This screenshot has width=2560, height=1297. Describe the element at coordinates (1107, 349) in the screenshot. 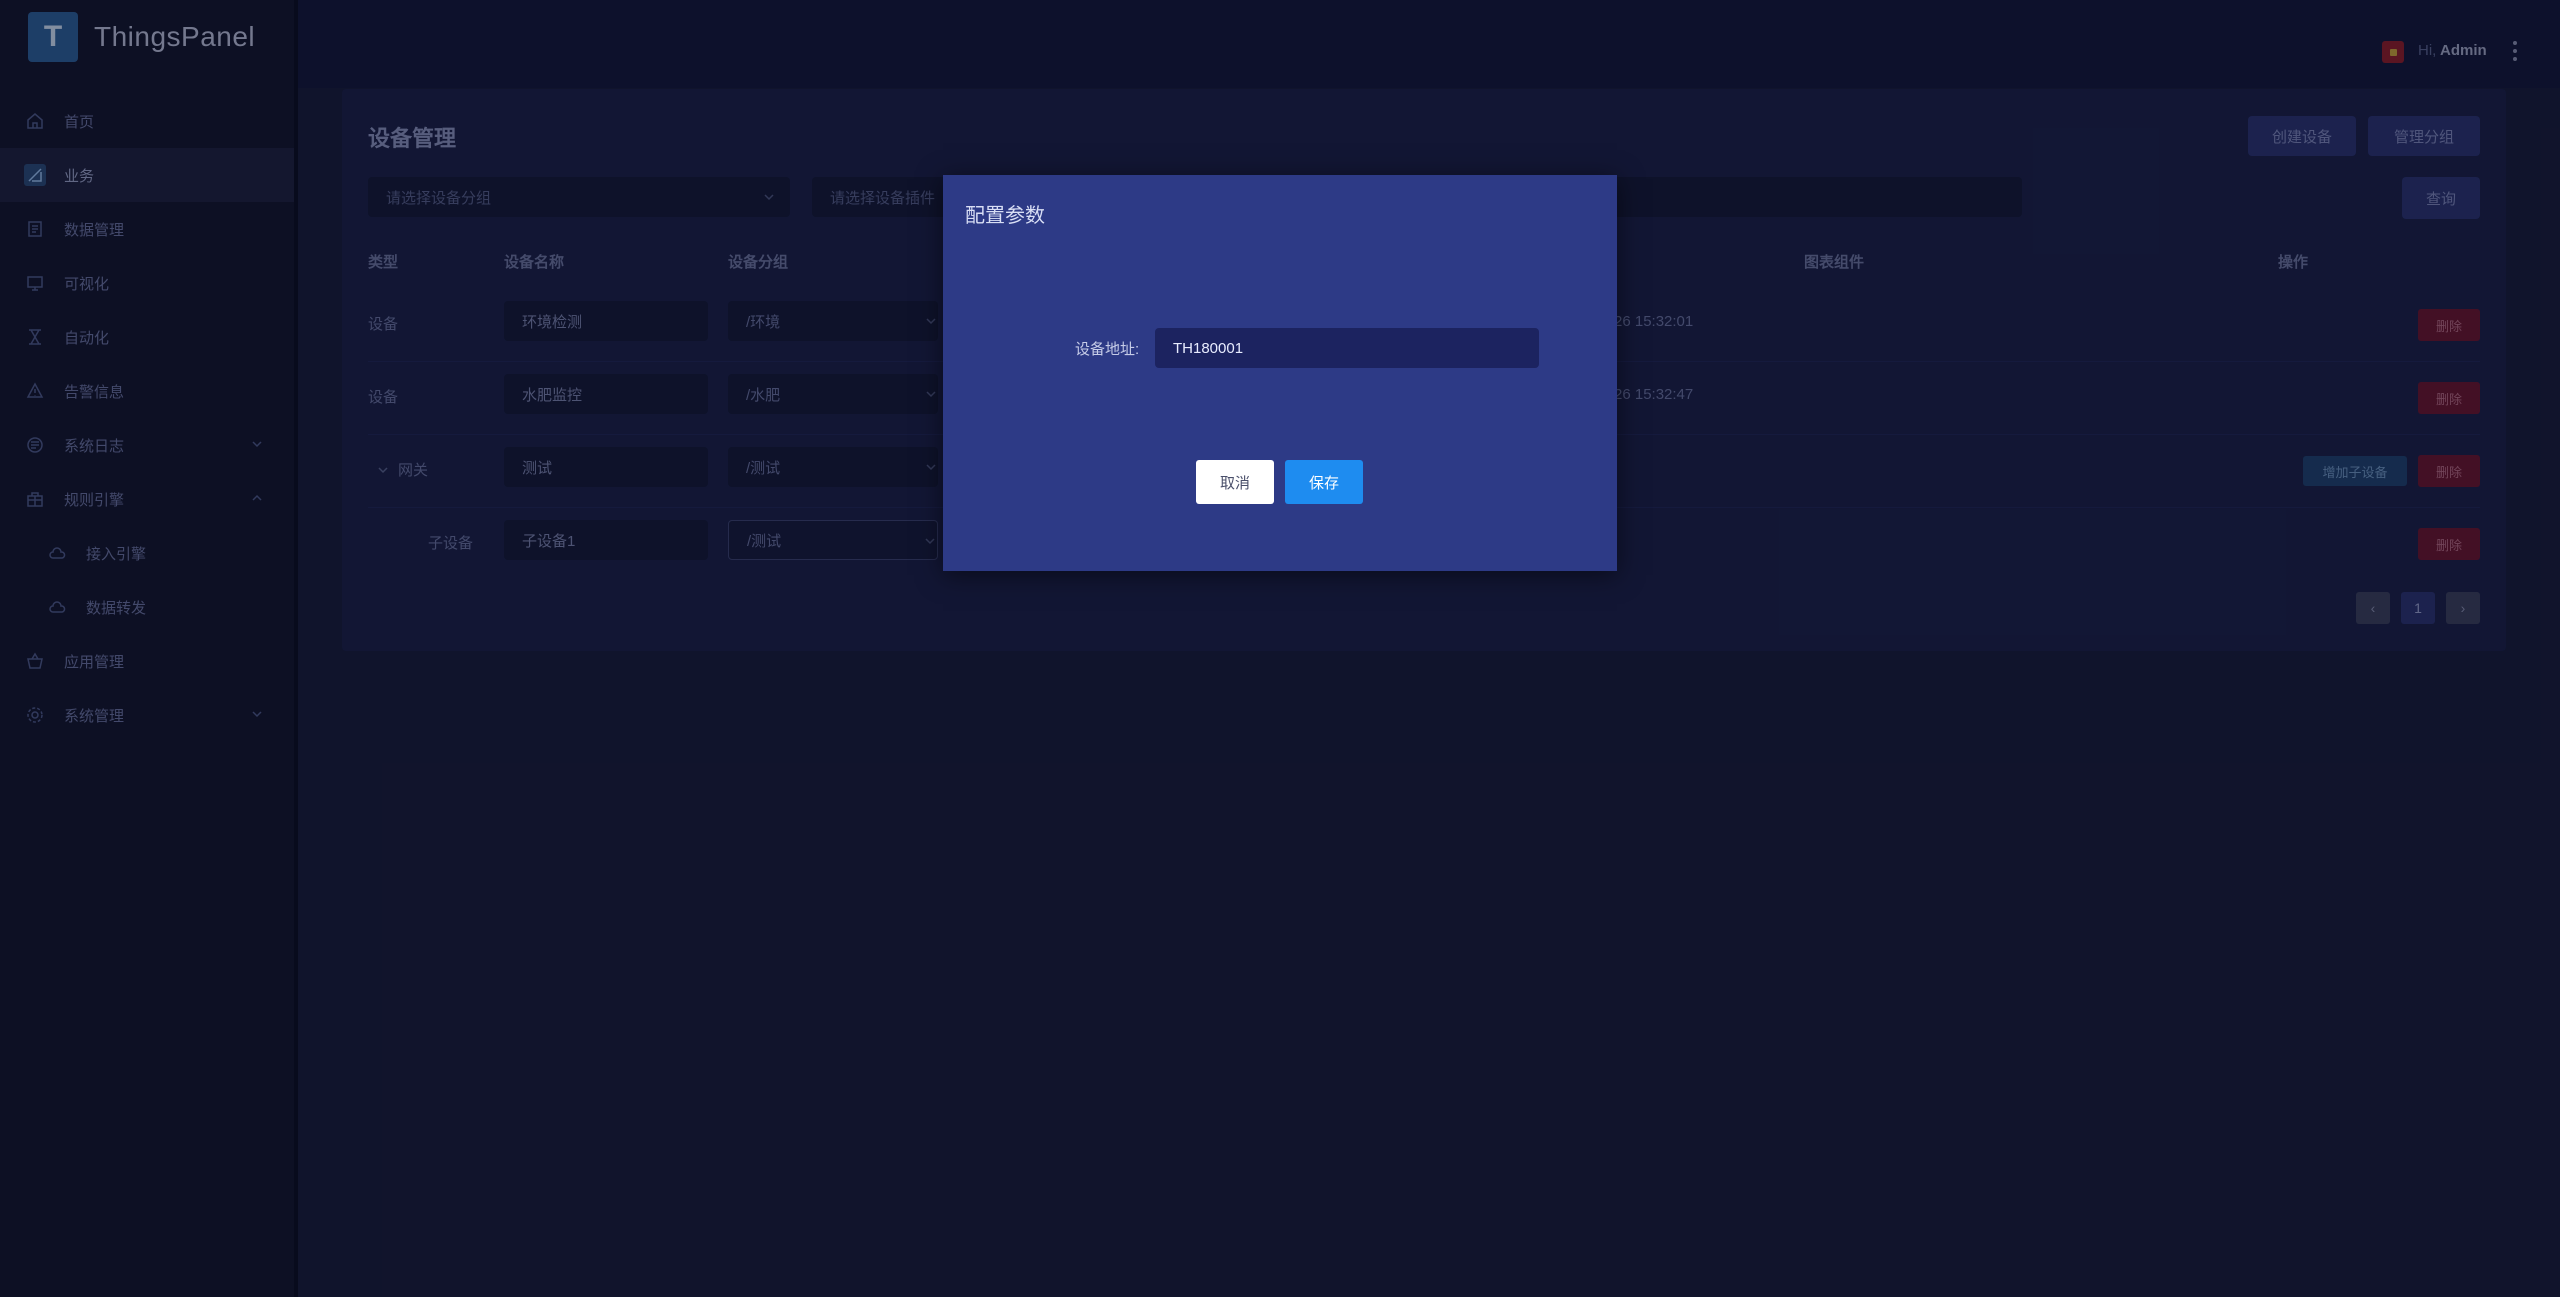

I see `device-address-label: 设备地址:` at that location.